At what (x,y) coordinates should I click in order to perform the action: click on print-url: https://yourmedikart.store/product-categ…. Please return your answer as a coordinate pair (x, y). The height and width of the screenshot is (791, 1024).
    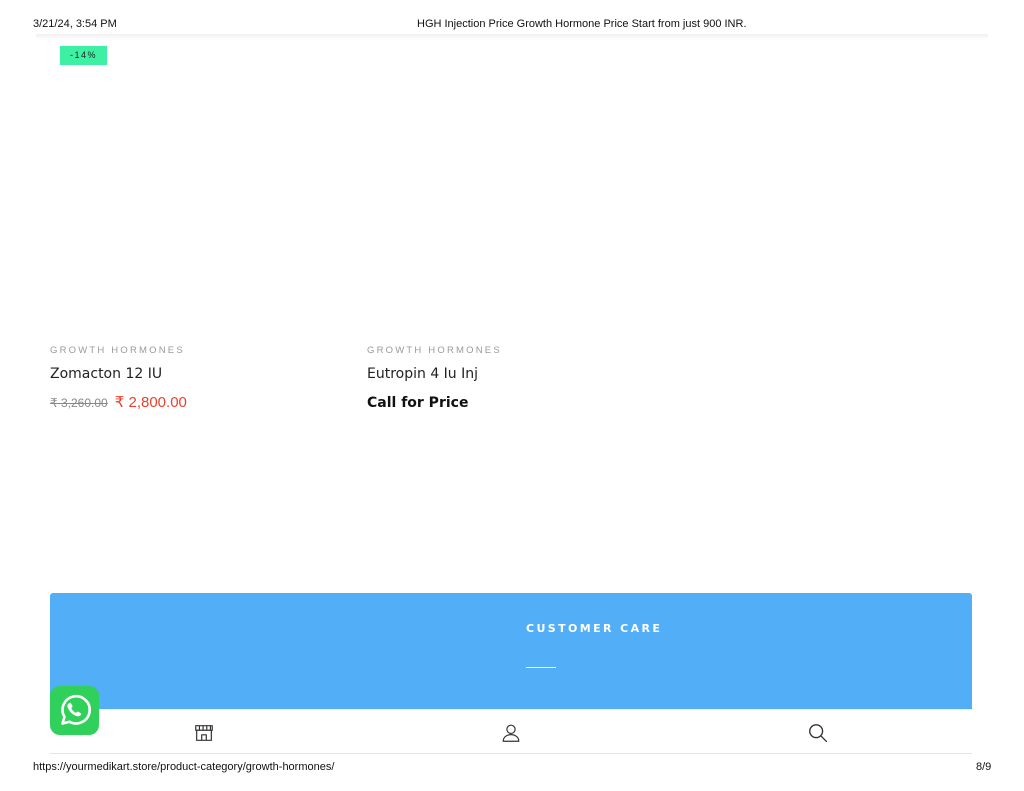
    Looking at the image, I should click on (184, 767).